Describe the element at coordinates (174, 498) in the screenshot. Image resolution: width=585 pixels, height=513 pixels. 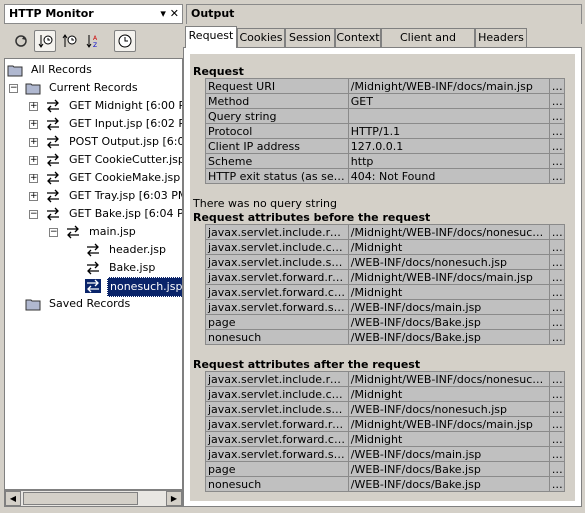
I see `scroll-right-button: ▶` at that location.